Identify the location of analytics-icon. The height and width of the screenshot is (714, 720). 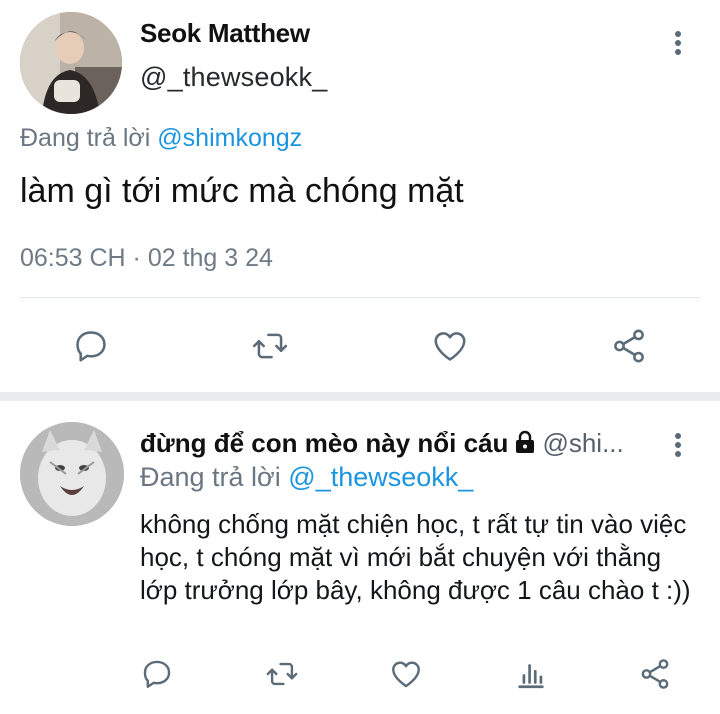
(531, 674).